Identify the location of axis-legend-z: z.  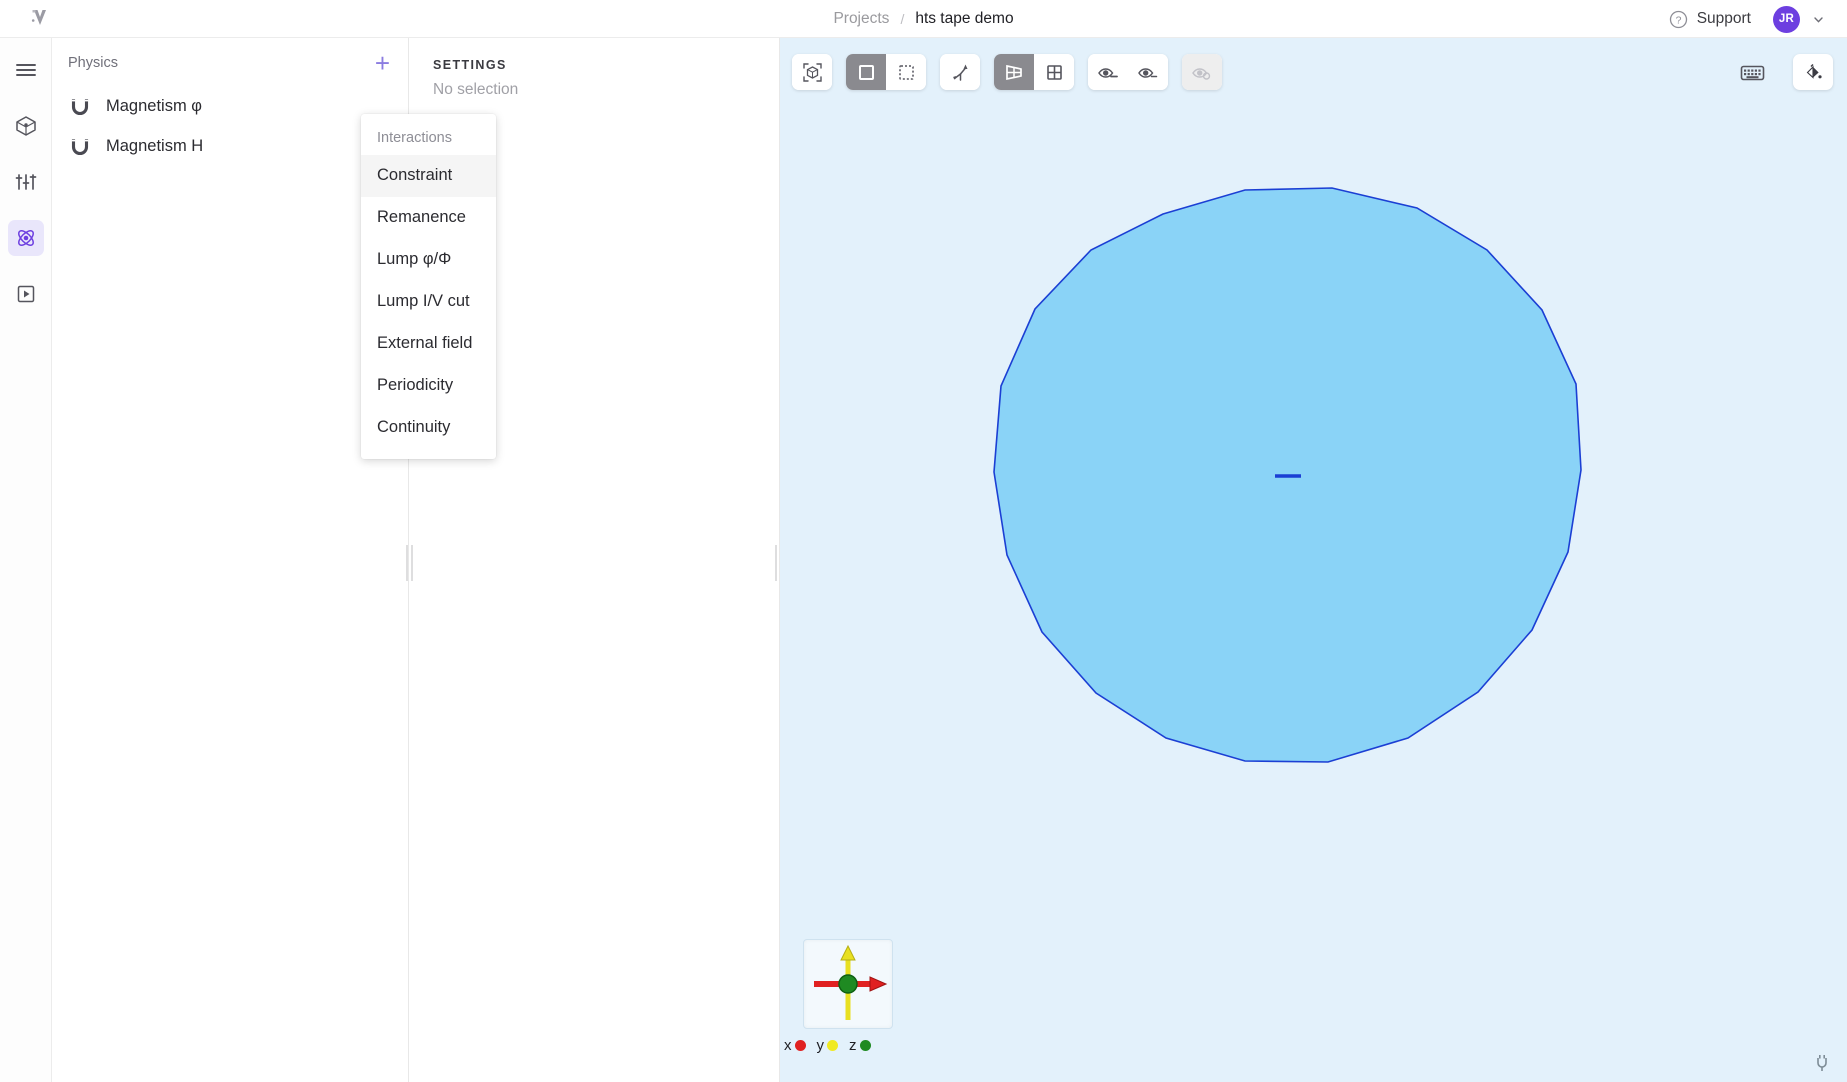
(860, 1045).